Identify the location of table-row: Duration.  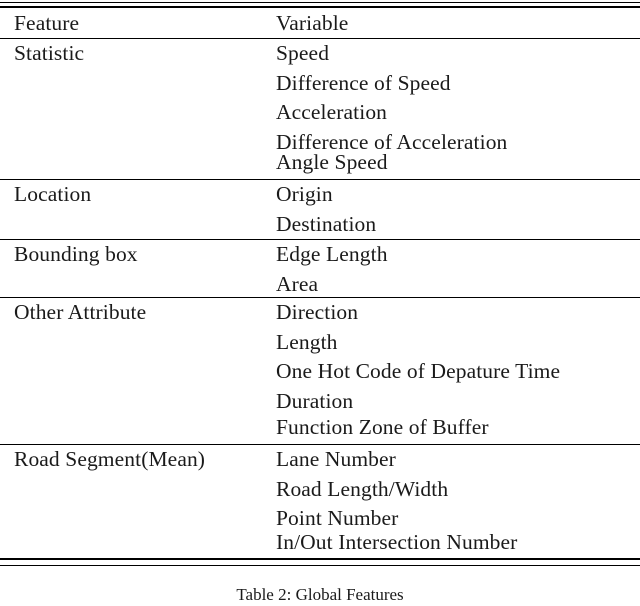
(320, 402).